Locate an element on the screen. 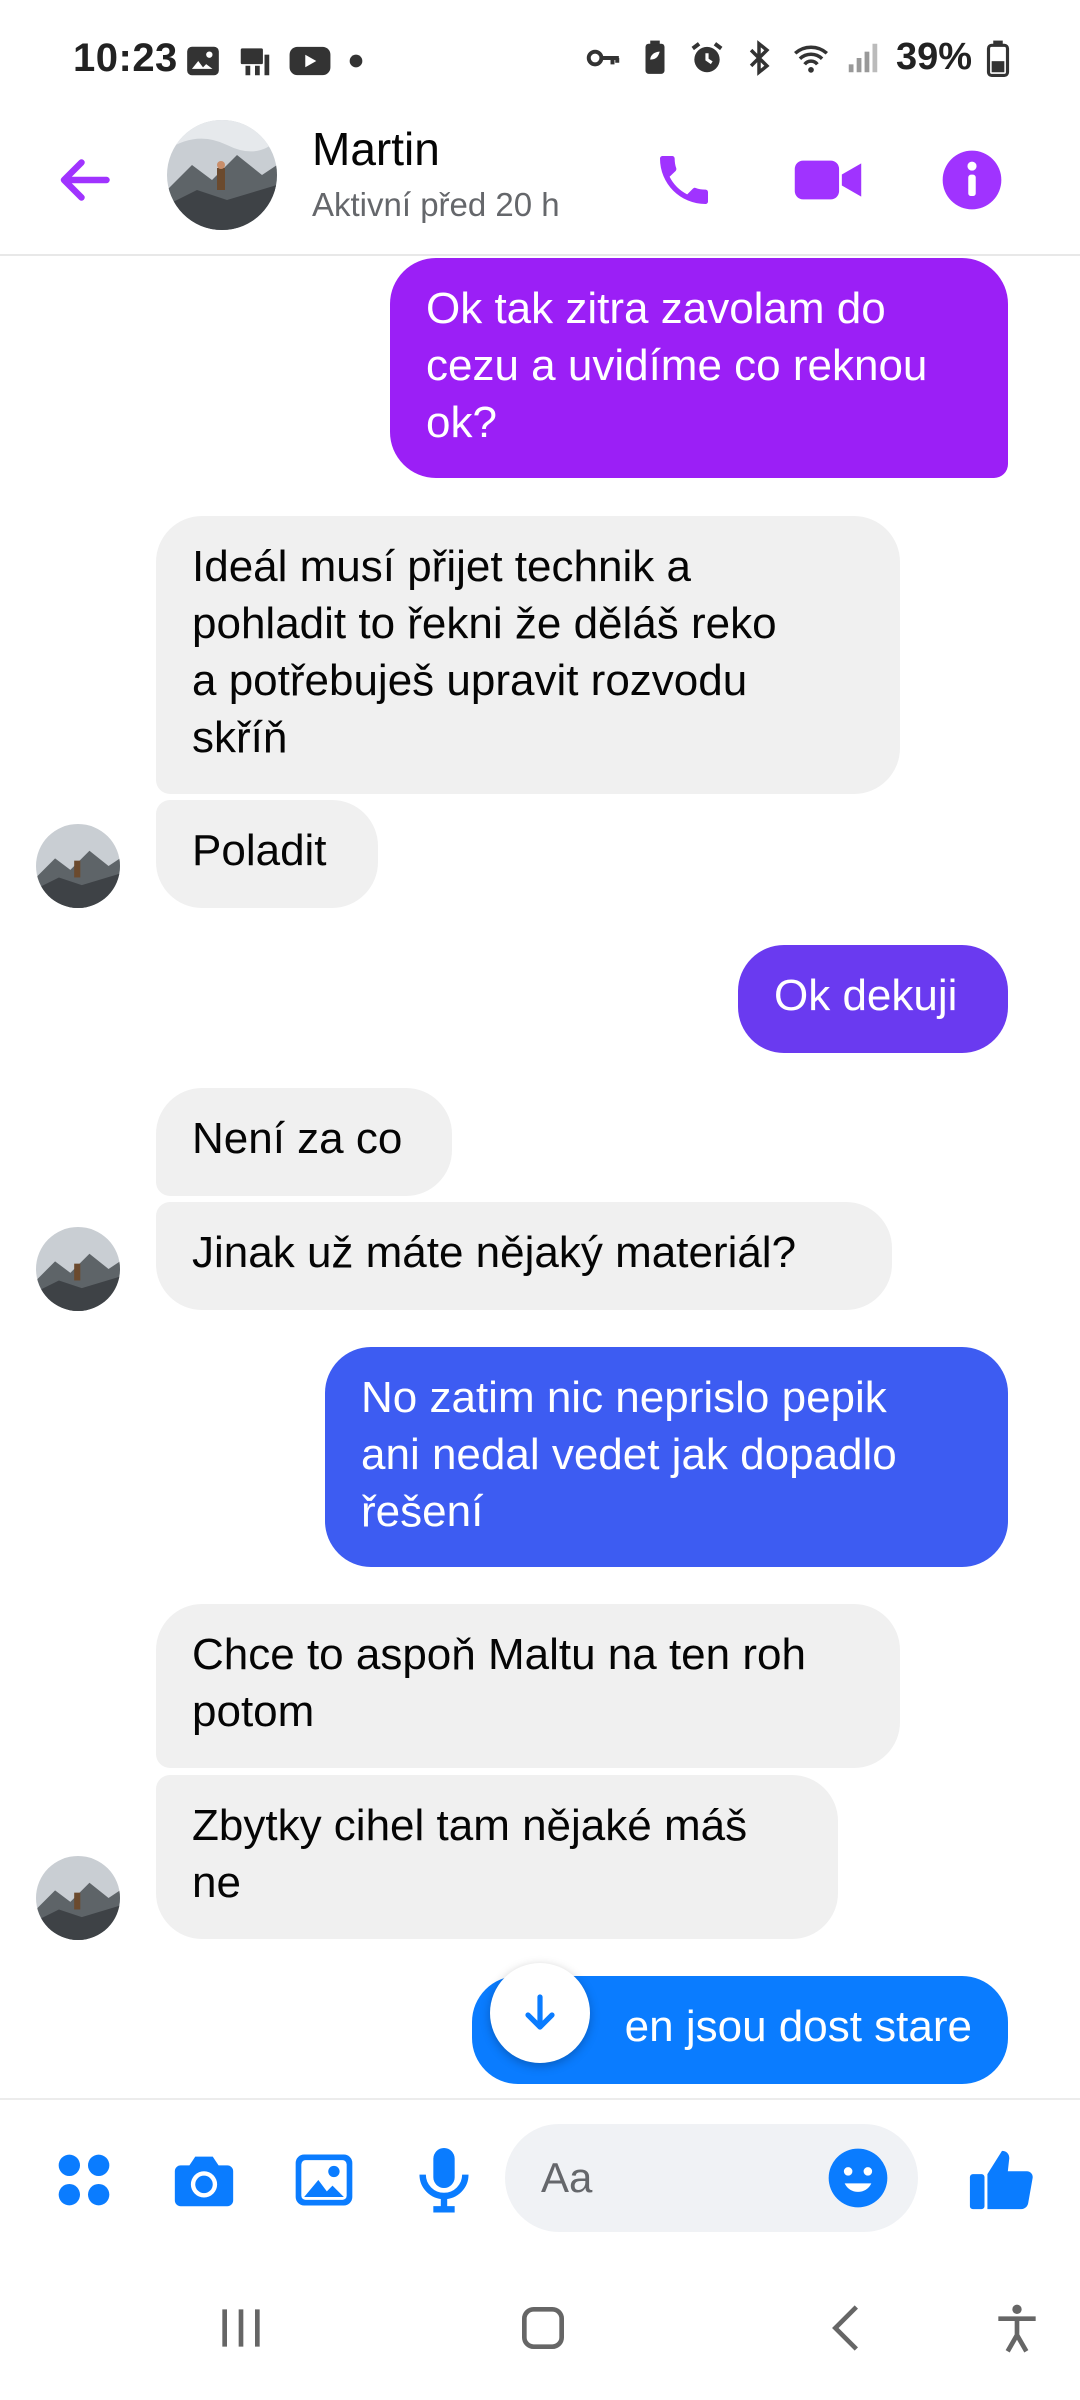 This screenshot has height=2400, width=1080. system-icons: 39% is located at coordinates (797, 57).